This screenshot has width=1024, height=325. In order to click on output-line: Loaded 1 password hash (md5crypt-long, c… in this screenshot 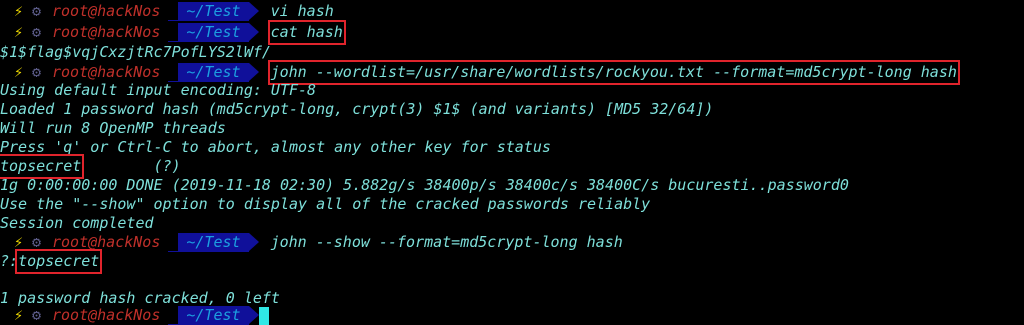, I will do `click(356, 109)`.